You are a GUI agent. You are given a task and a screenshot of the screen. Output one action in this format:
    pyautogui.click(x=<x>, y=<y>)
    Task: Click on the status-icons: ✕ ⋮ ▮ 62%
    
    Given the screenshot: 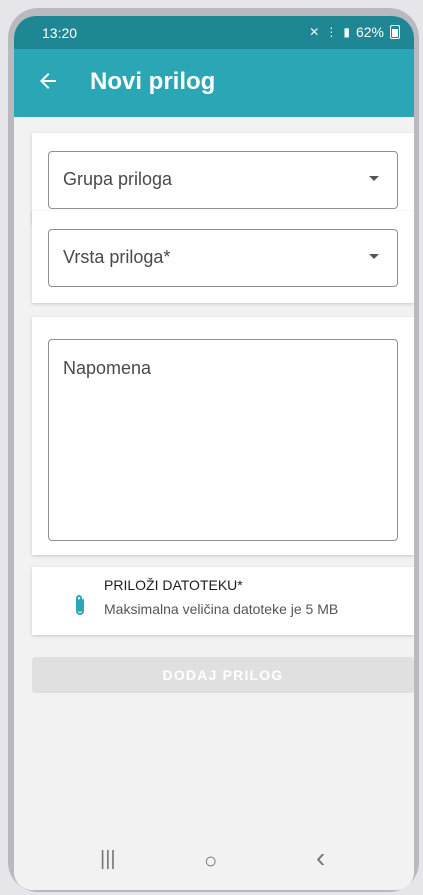 What is the action you would take?
    pyautogui.click(x=354, y=32)
    